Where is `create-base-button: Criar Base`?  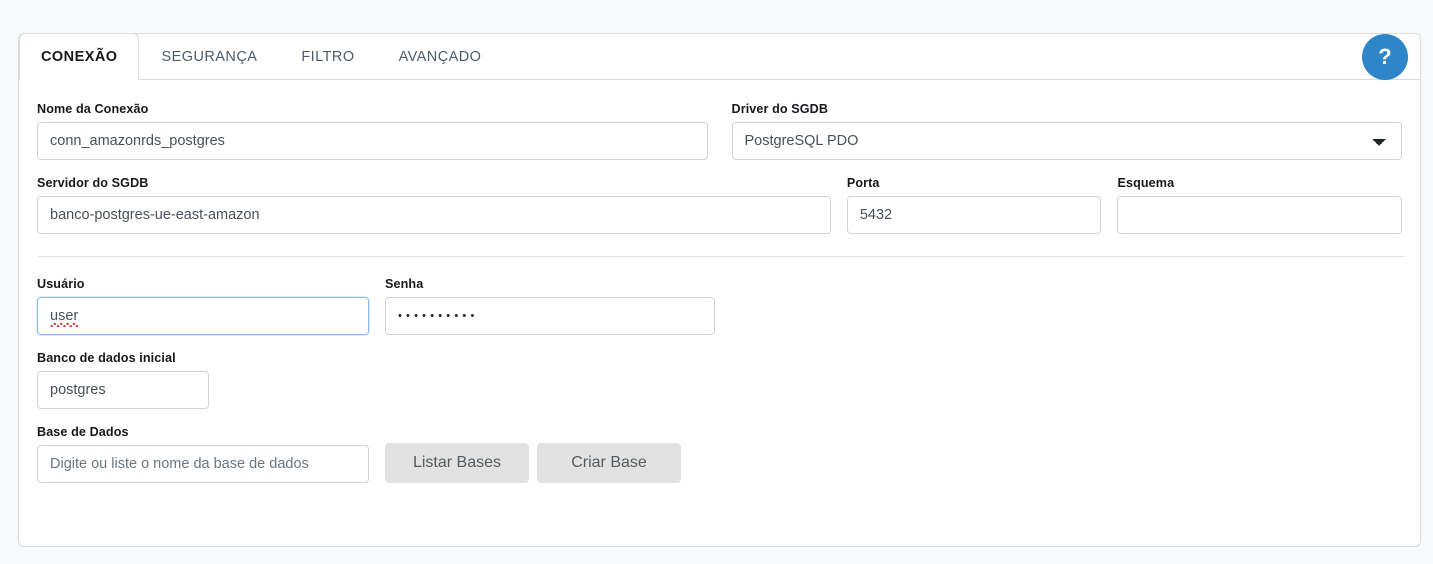 create-base-button: Criar Base is located at coordinates (609, 463).